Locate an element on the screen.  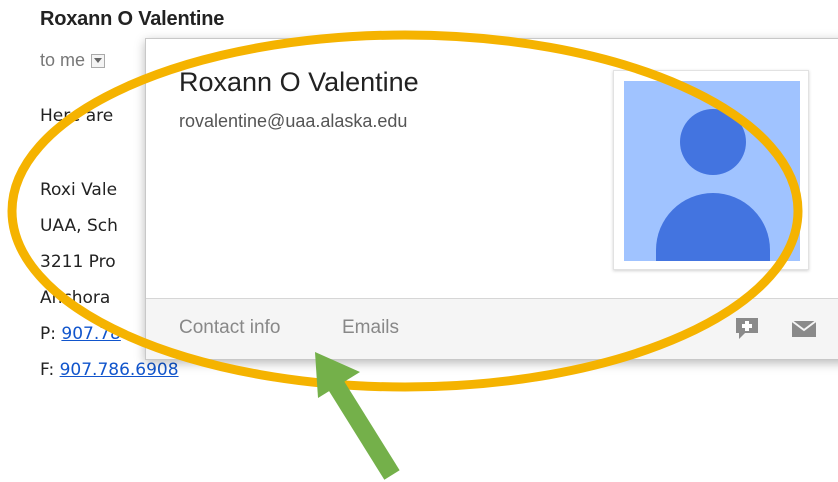
phone-prefix: P: is located at coordinates (48, 334).